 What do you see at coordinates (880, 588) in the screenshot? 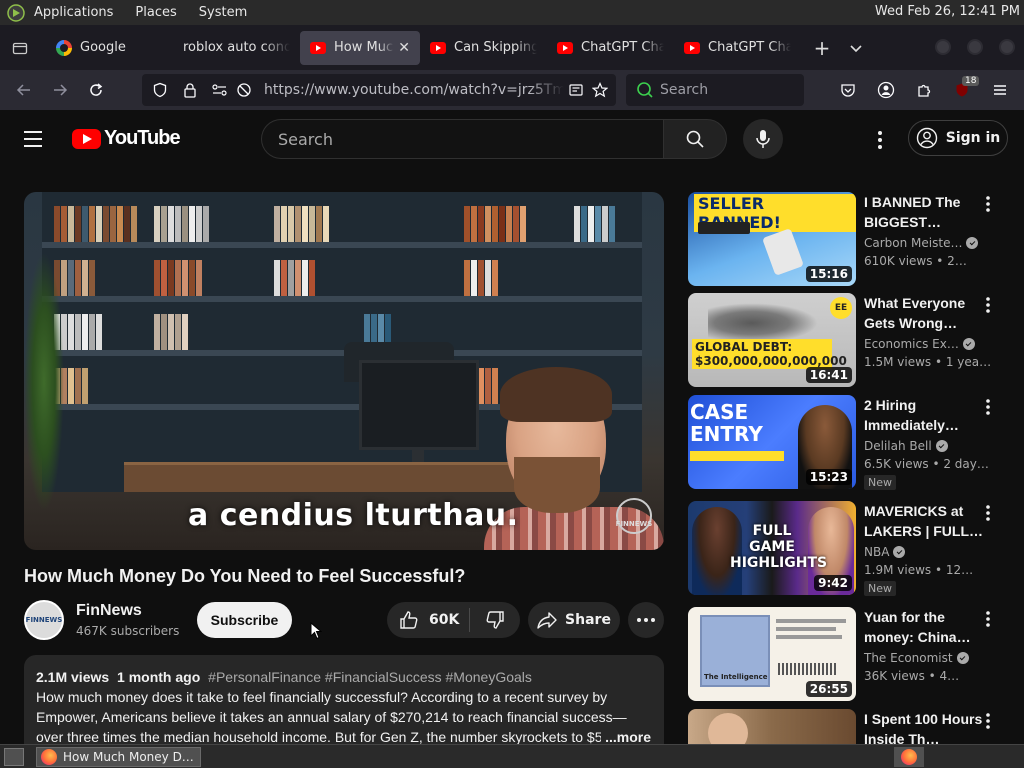
I see `new-badge: New` at bounding box center [880, 588].